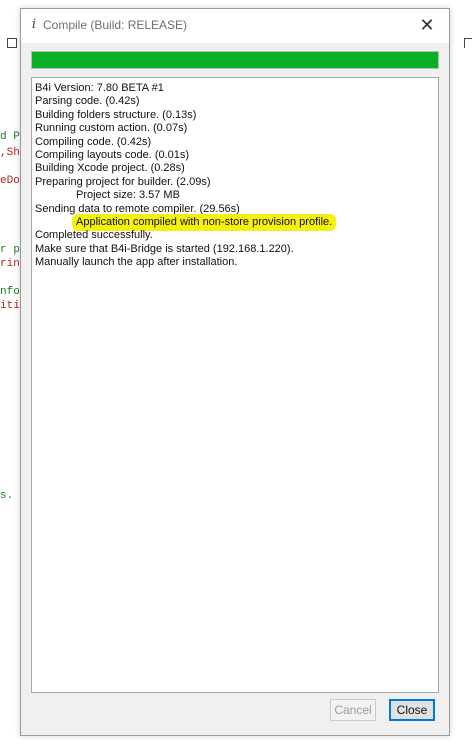  What do you see at coordinates (10, 250) in the screenshot?
I see `code-fragment: r ph` at bounding box center [10, 250].